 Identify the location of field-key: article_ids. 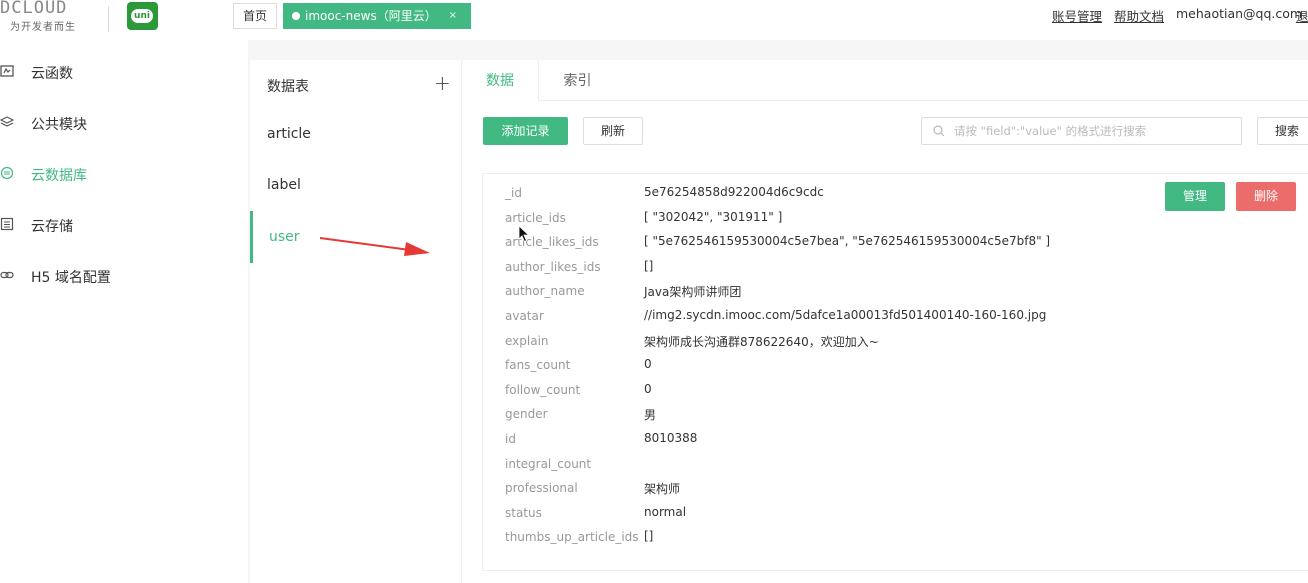
(535, 217).